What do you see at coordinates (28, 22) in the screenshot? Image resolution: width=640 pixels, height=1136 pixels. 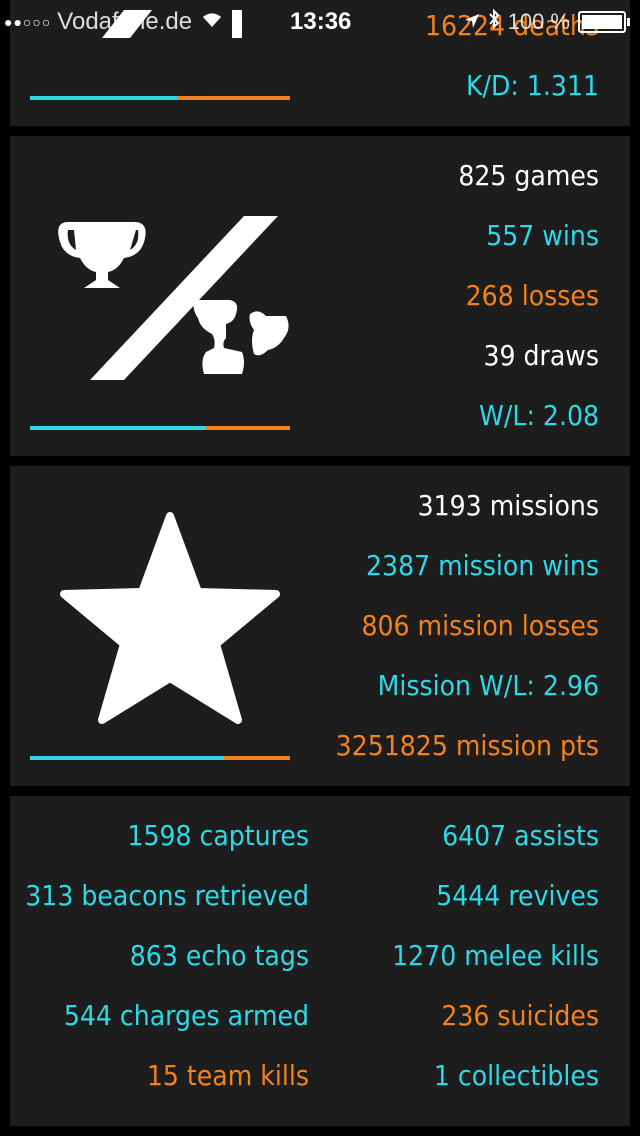 I see `signal-strength-icon: ●●○○○` at bounding box center [28, 22].